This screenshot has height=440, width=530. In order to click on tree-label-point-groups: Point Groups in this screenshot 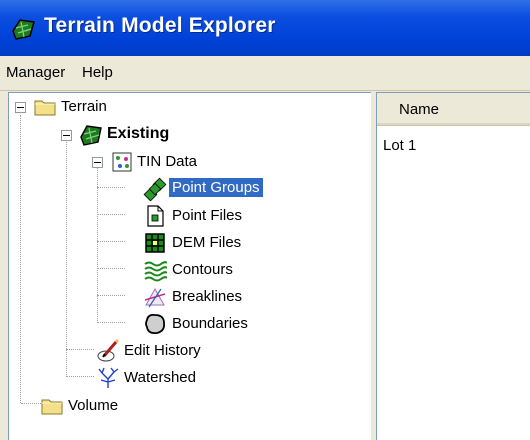, I will do `click(216, 187)`.